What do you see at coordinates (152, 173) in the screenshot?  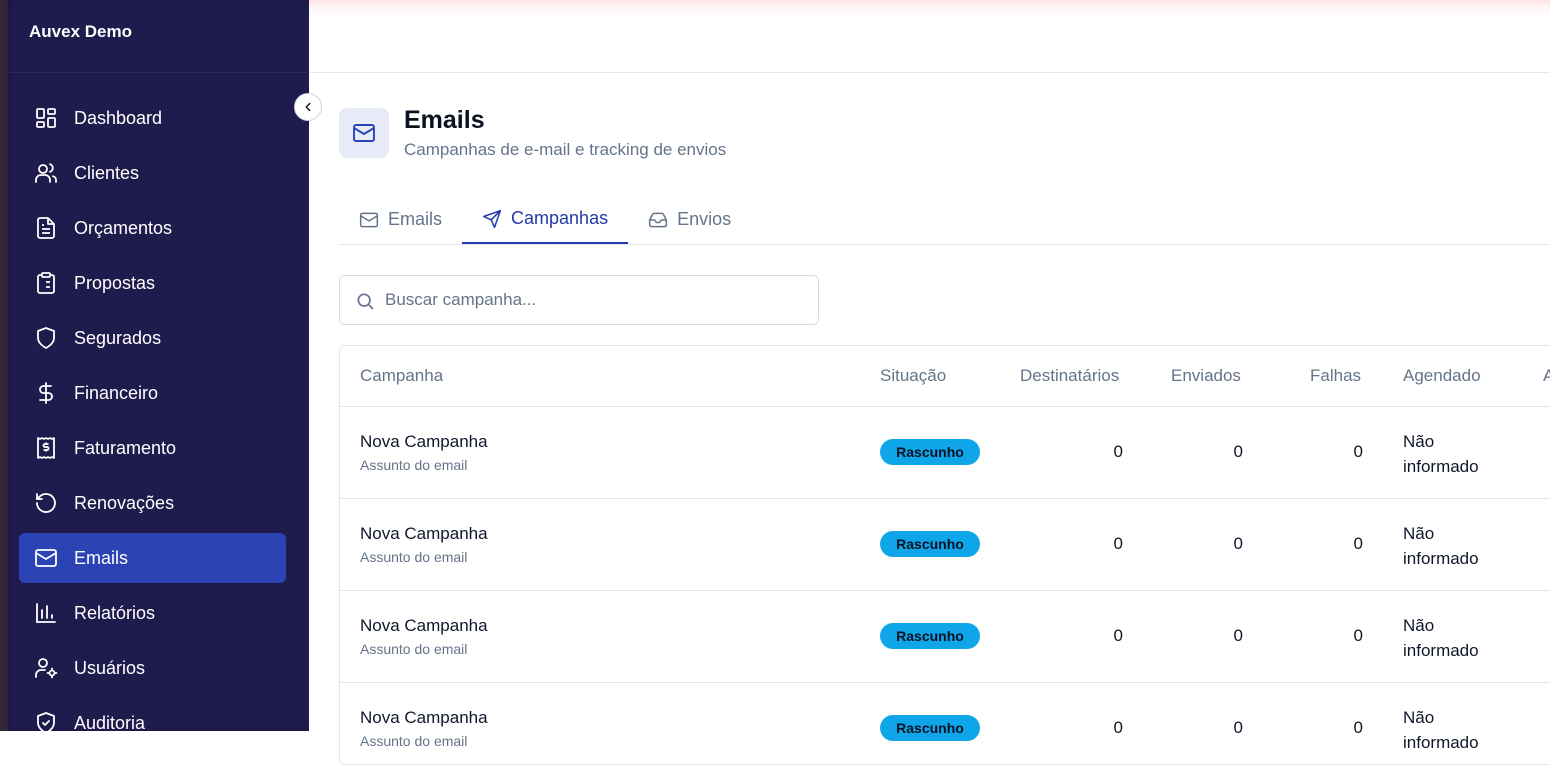 I see `sidebar-item-clientes: Clientes` at bounding box center [152, 173].